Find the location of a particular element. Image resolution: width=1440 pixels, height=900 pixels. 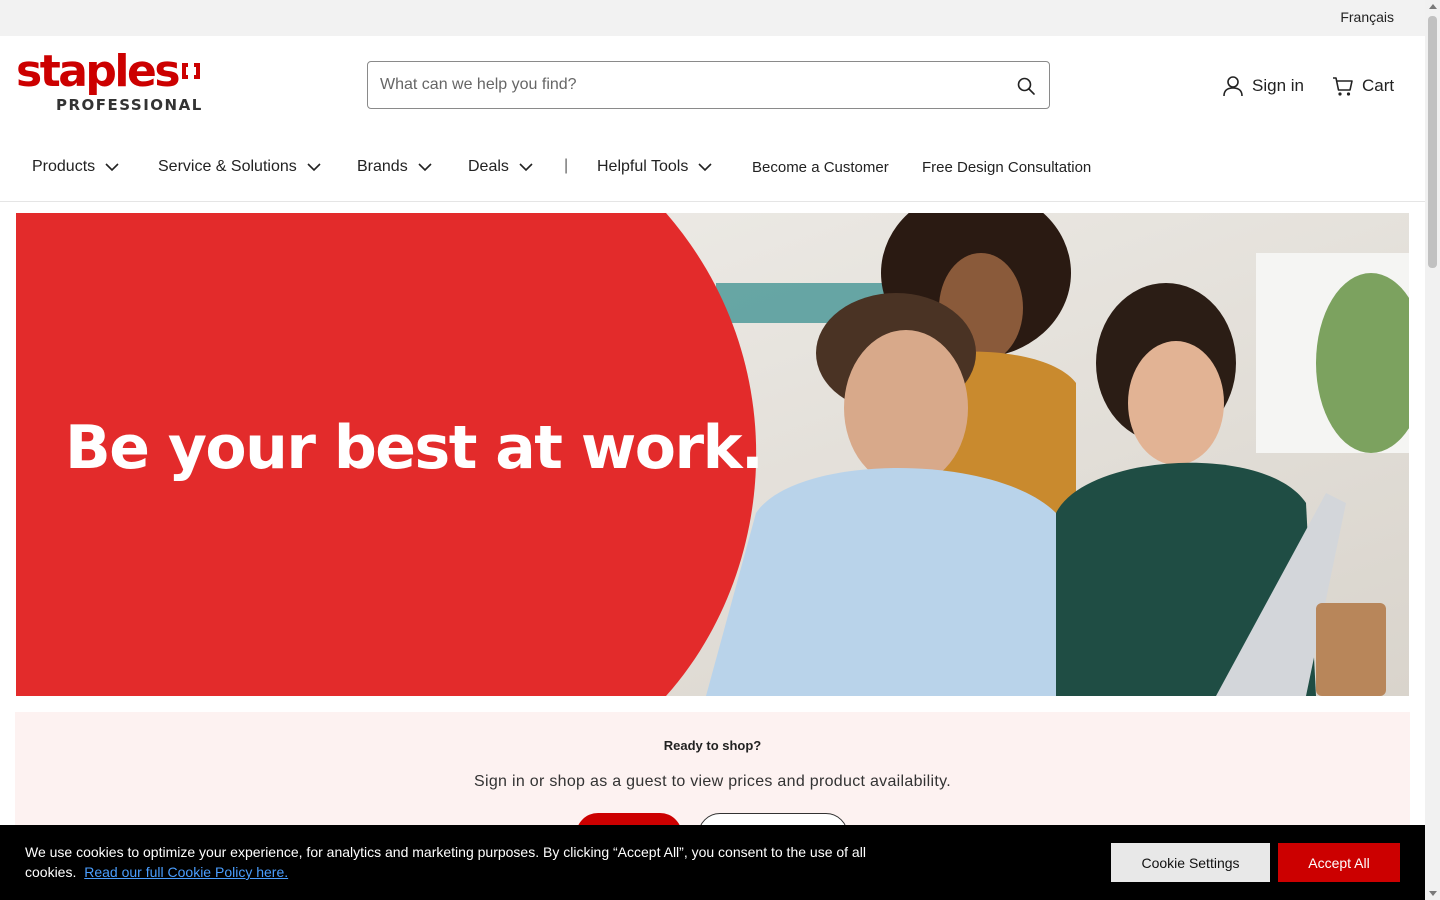

nav-item-become-customer: Become a Customer is located at coordinates (820, 167).